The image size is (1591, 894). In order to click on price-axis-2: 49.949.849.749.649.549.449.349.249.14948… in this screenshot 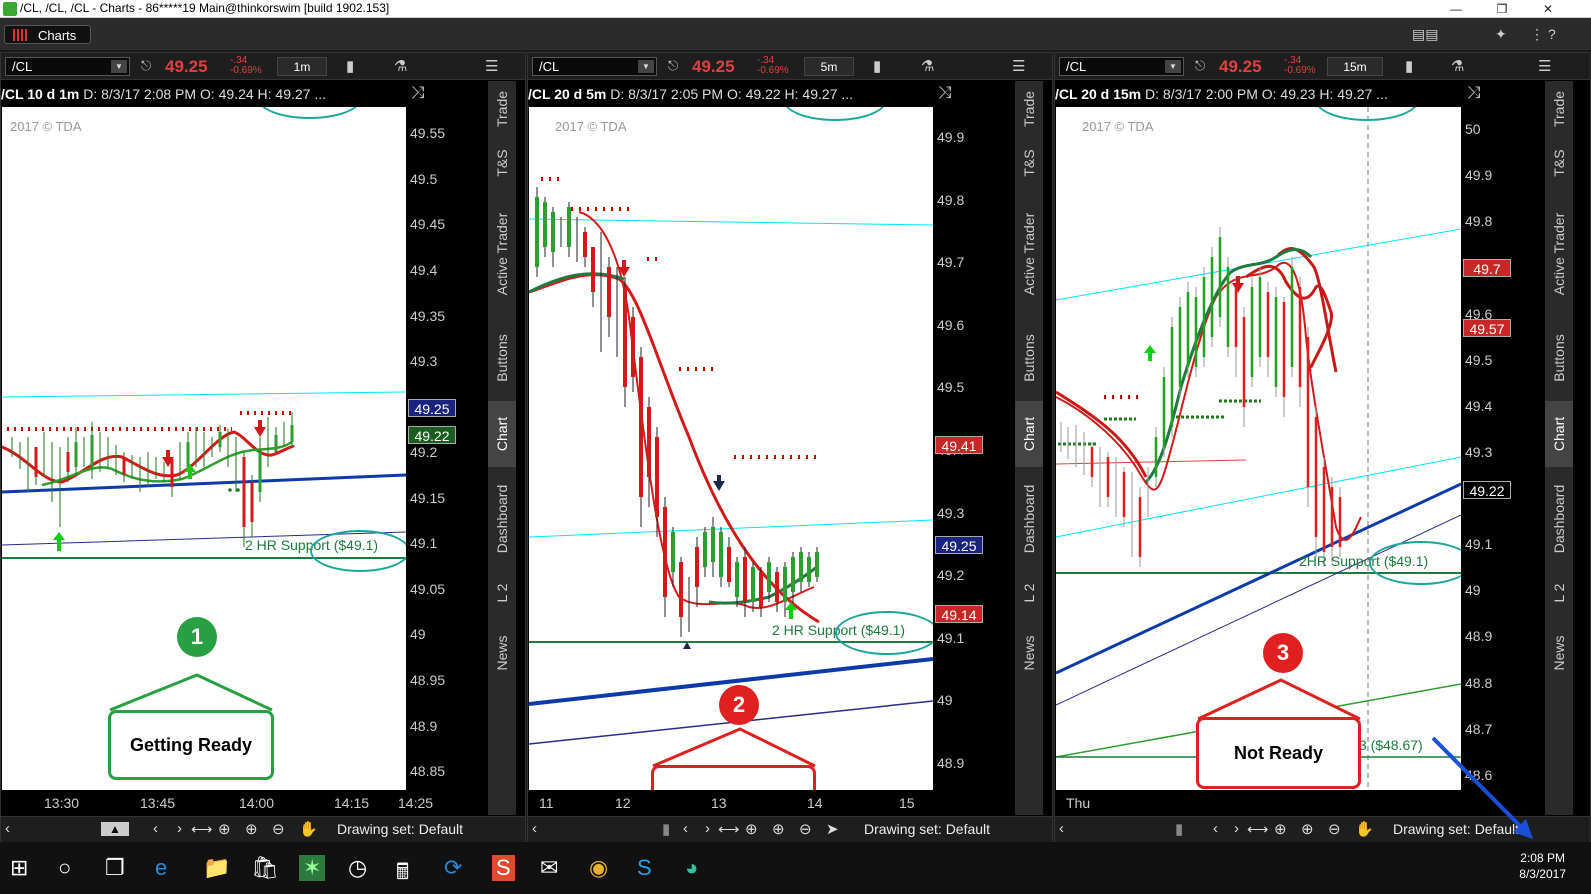, I will do `click(974, 476)`.